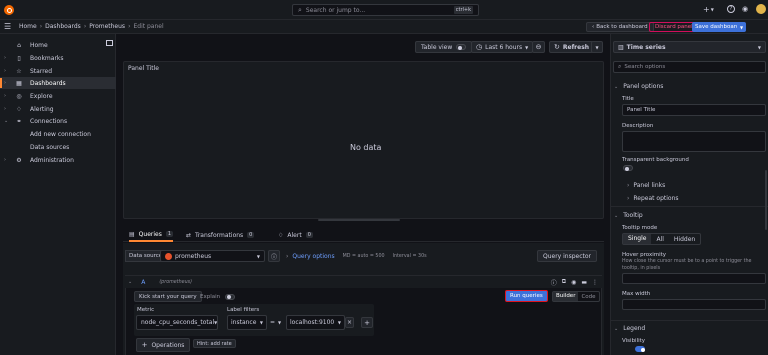  Describe the element at coordinates (742, 27) in the screenshot. I see `save-options-button: ▼` at that location.